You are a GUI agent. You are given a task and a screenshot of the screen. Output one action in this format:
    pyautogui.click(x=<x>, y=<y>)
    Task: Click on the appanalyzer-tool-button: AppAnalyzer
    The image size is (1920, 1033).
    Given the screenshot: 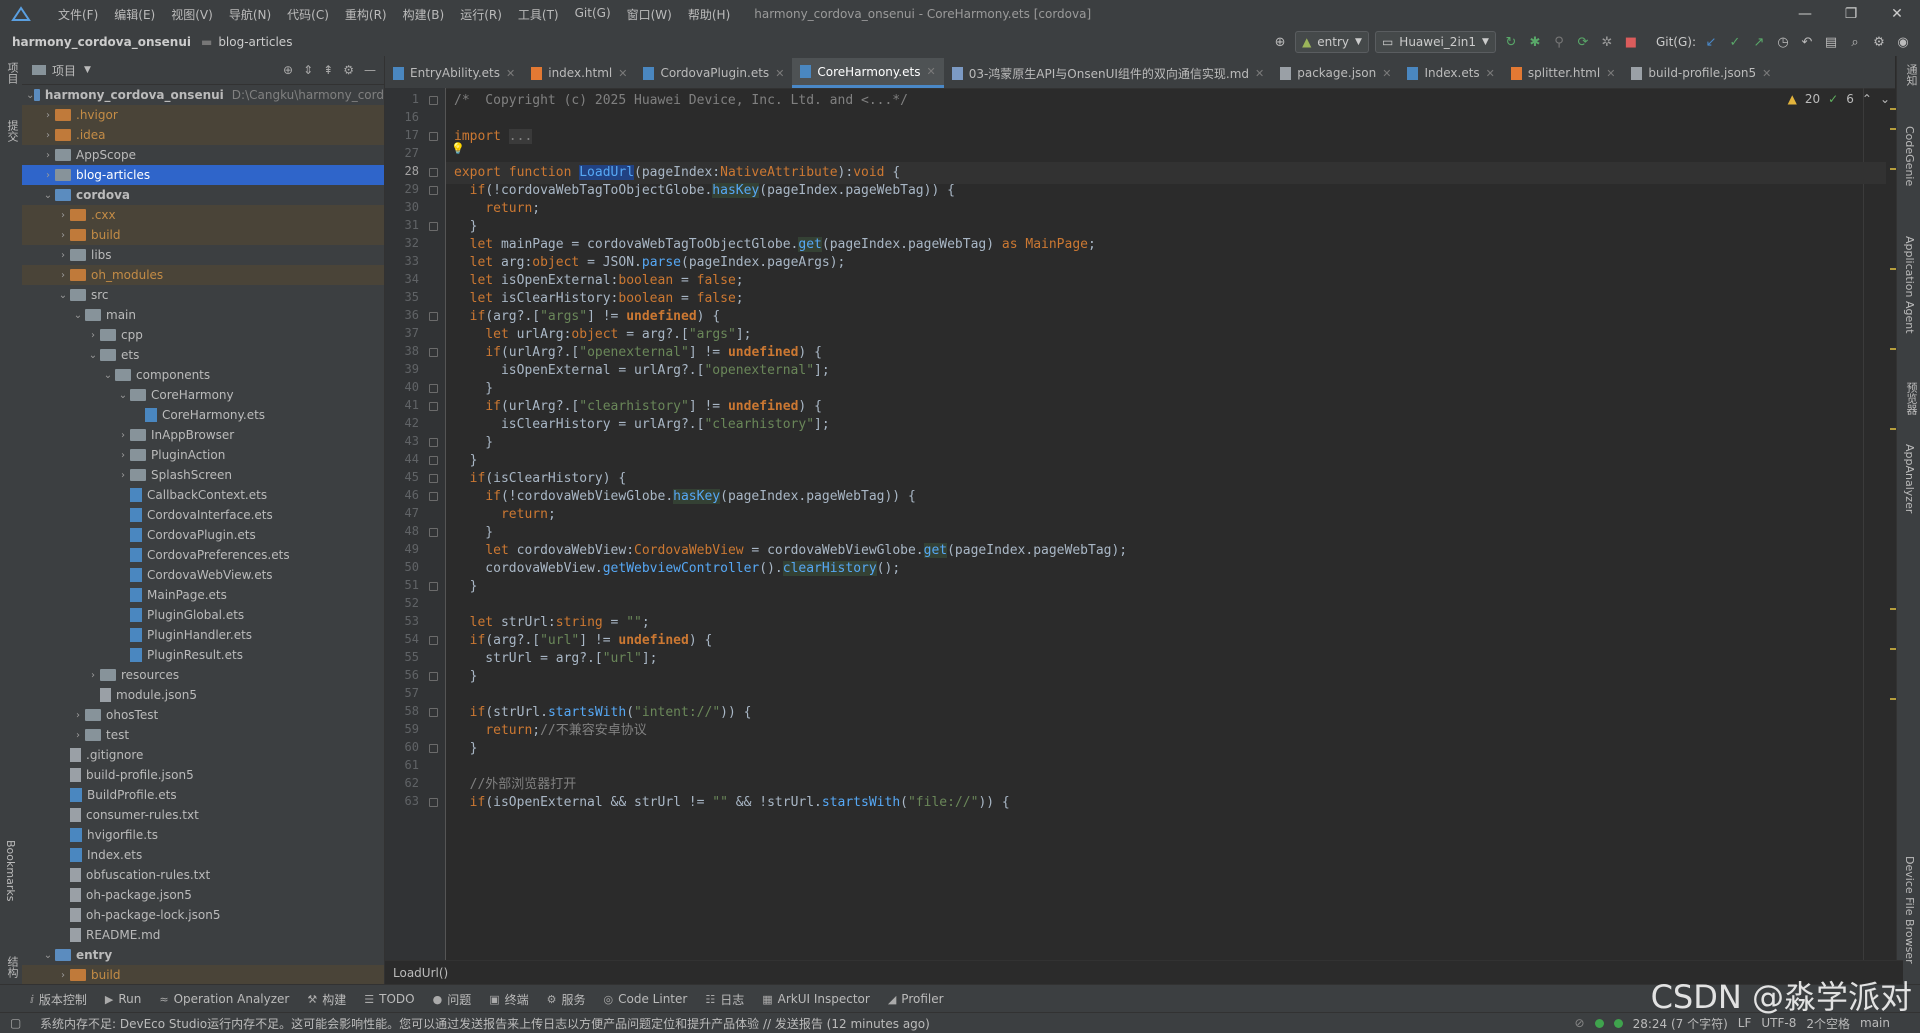 What is the action you would take?
    pyautogui.click(x=1909, y=478)
    